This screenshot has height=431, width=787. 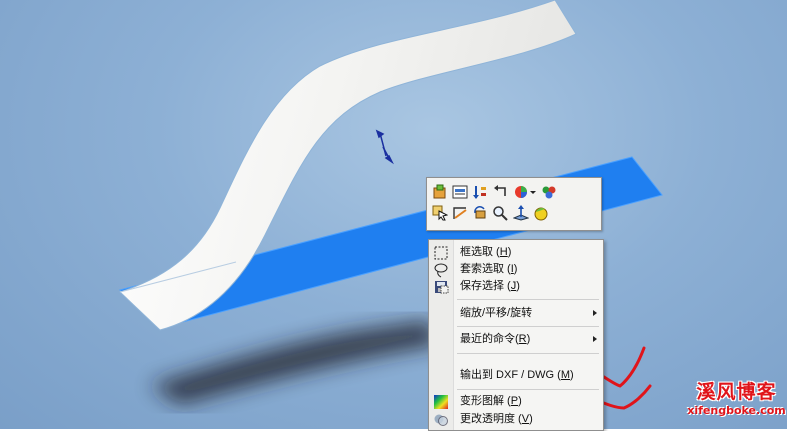 I want to click on menu-item-label: 最近的命令, so click(x=487, y=339).